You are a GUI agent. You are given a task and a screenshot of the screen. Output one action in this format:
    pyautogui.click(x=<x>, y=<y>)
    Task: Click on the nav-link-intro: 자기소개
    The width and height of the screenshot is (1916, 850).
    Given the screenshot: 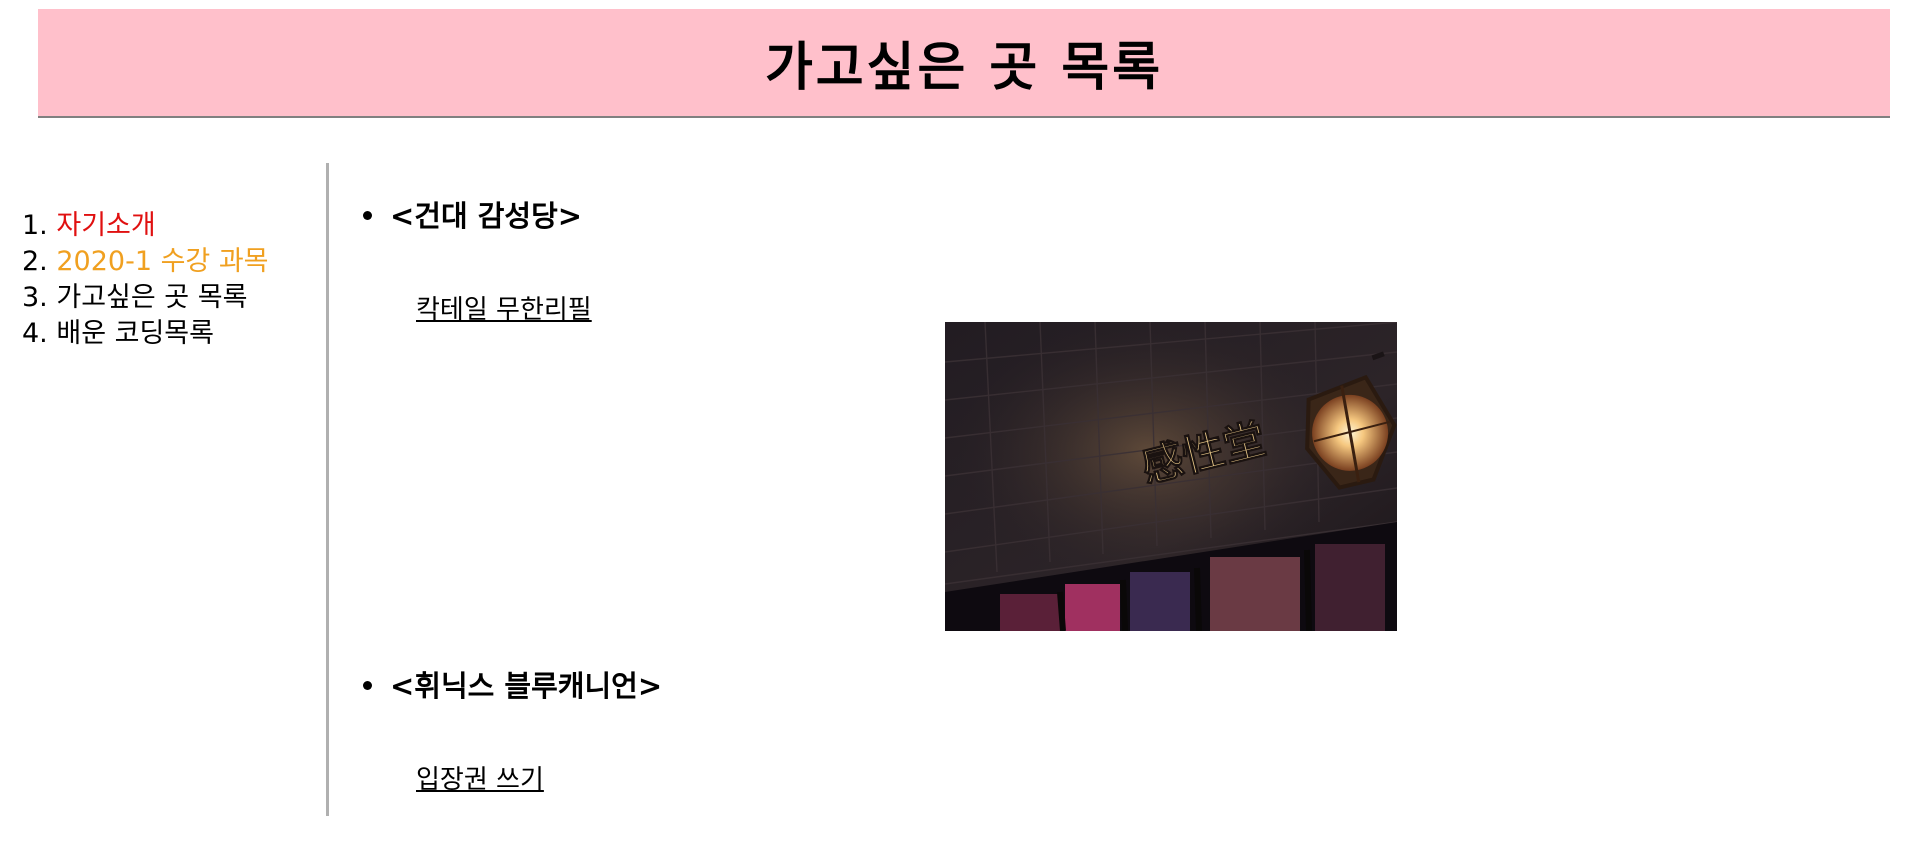 What is the action you would take?
    pyautogui.click(x=105, y=225)
    